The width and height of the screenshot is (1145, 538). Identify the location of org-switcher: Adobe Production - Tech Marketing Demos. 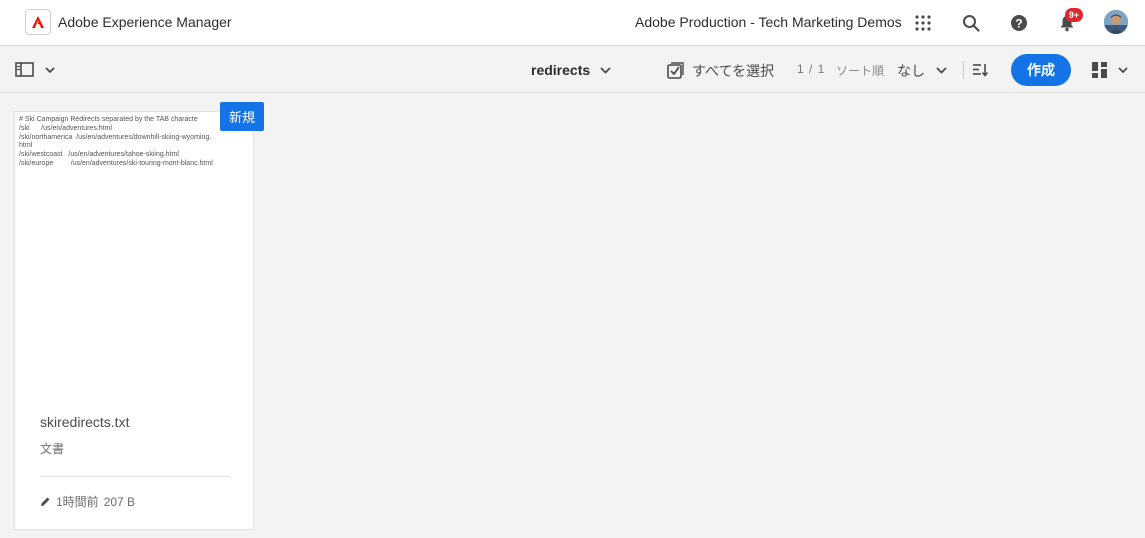
(768, 22).